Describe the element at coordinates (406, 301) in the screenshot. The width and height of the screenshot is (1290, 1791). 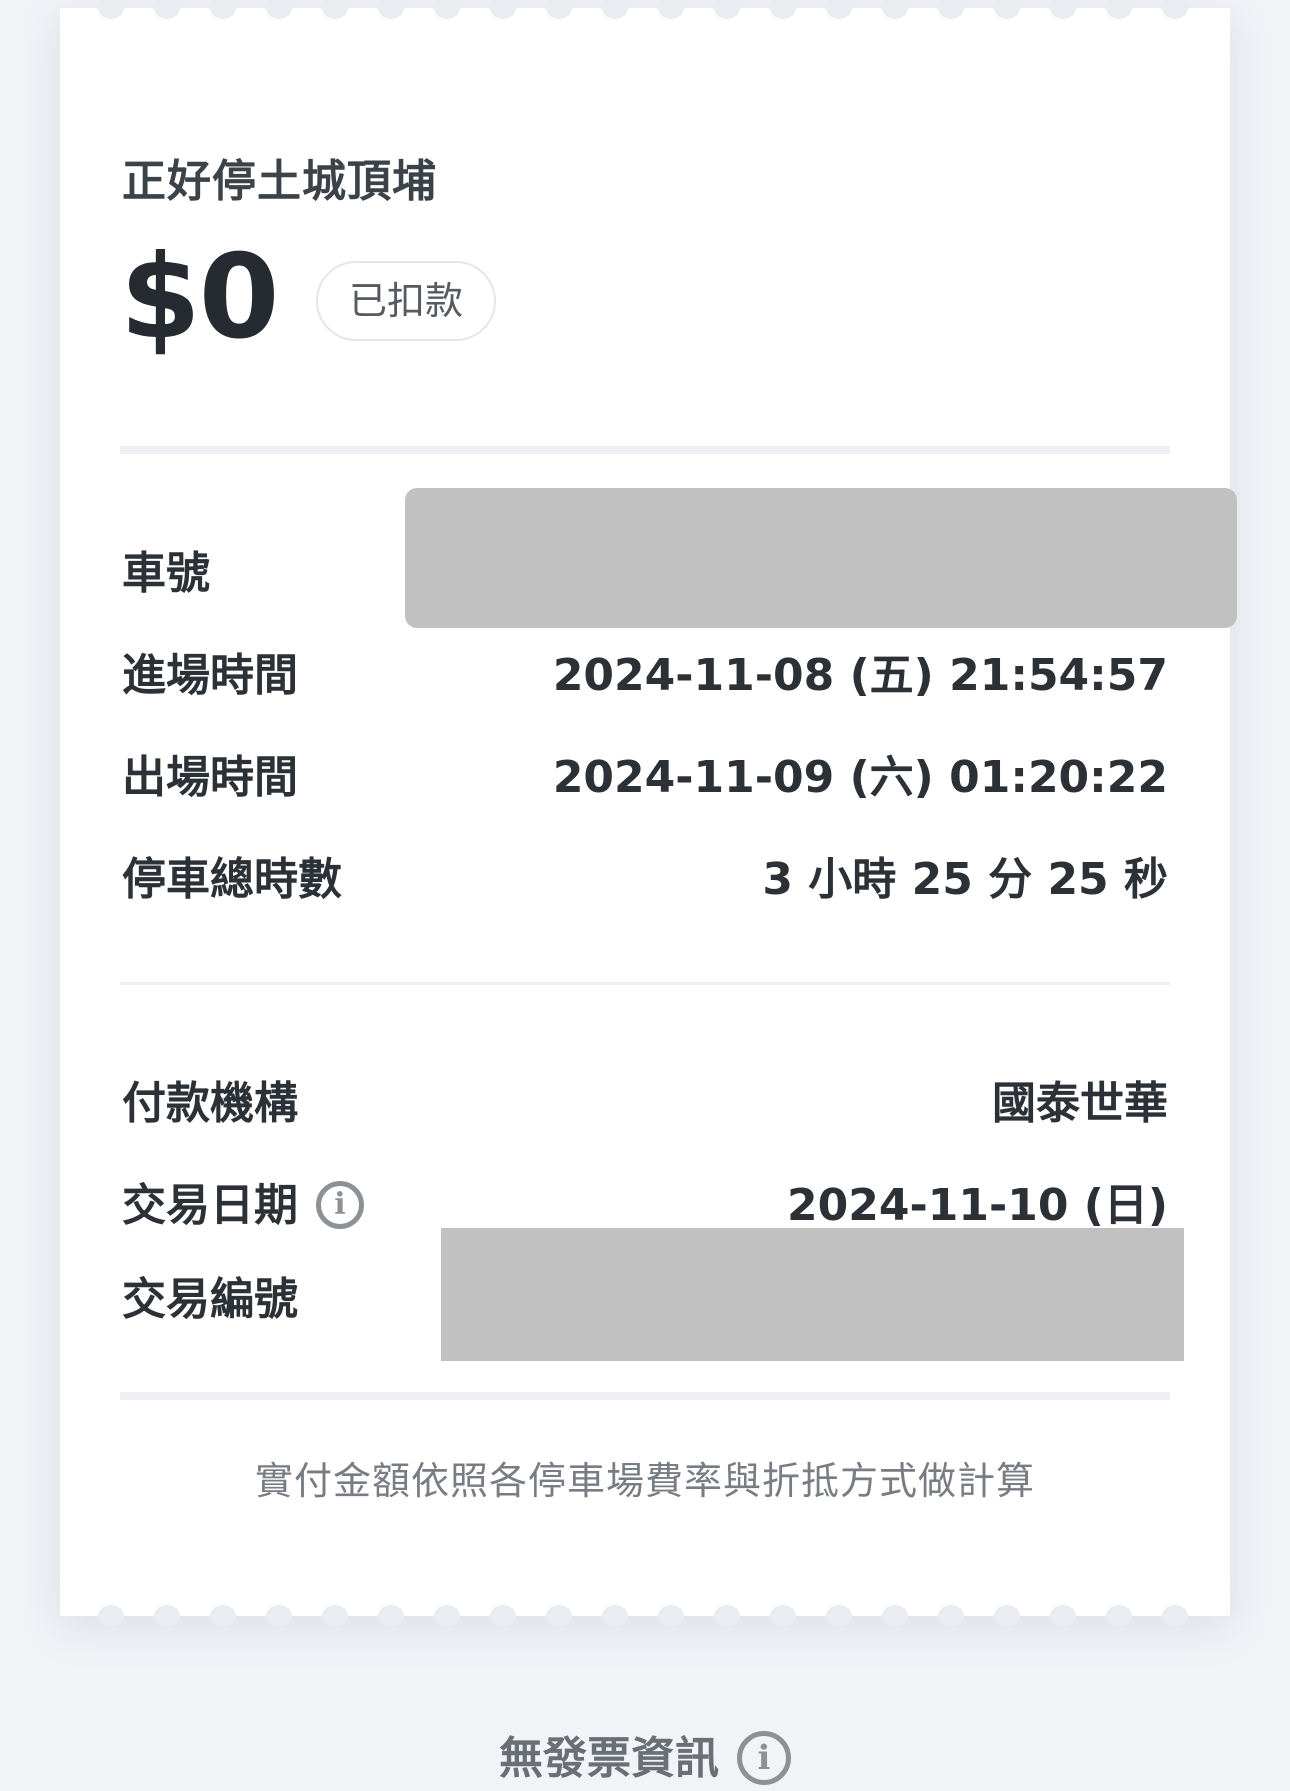
I see `status-badge: 已扣款` at that location.